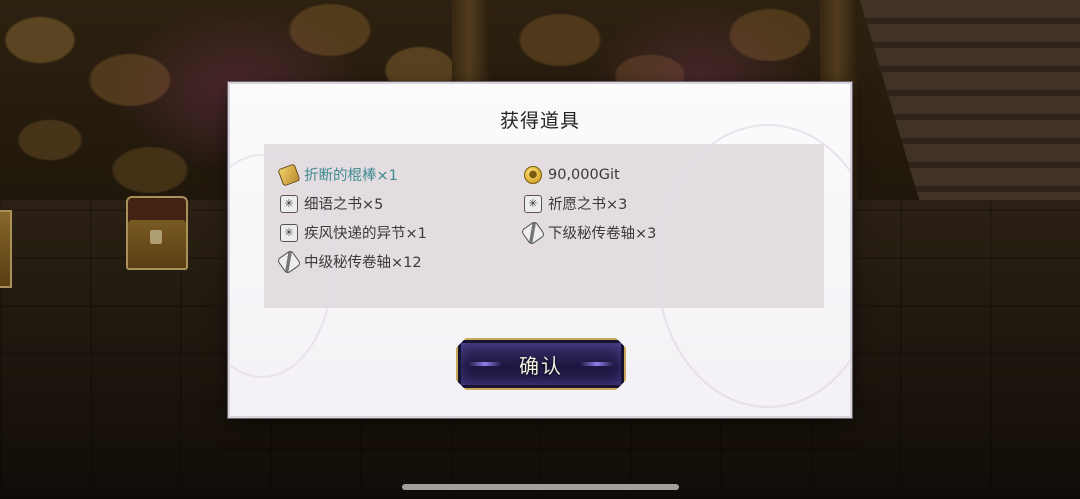 The height and width of the screenshot is (499, 1080). Describe the element at coordinates (344, 205) in the screenshot. I see `item-text: 细语之书×5` at that location.